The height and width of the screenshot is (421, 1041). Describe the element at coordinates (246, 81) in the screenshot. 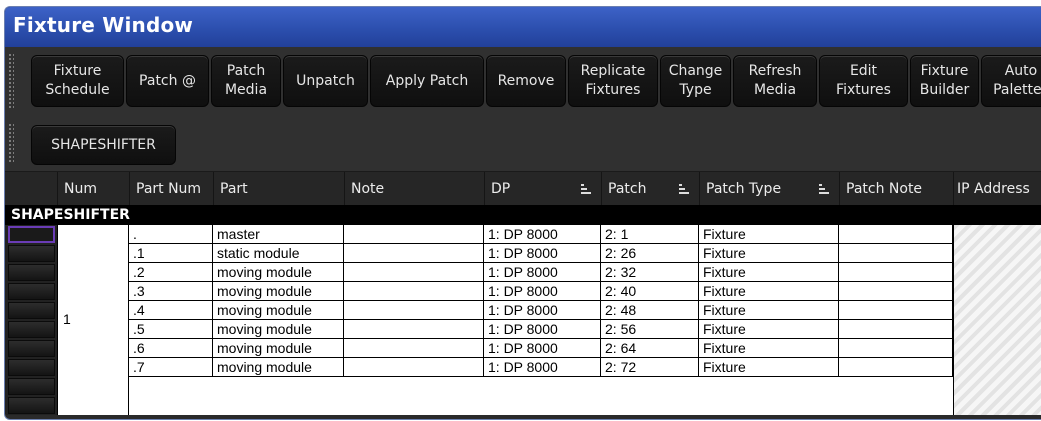

I see `patch-media-button: Patch Media` at that location.